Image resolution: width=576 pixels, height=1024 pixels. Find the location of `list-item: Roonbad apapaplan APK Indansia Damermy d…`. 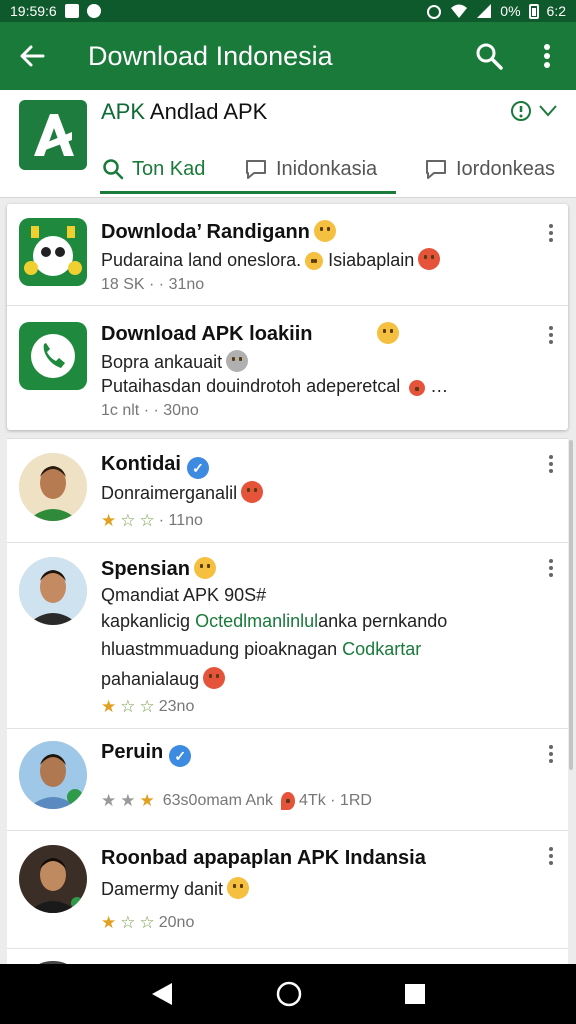

list-item: Roonbad apapaplan APK Indansia Damermy d… is located at coordinates (287, 890).